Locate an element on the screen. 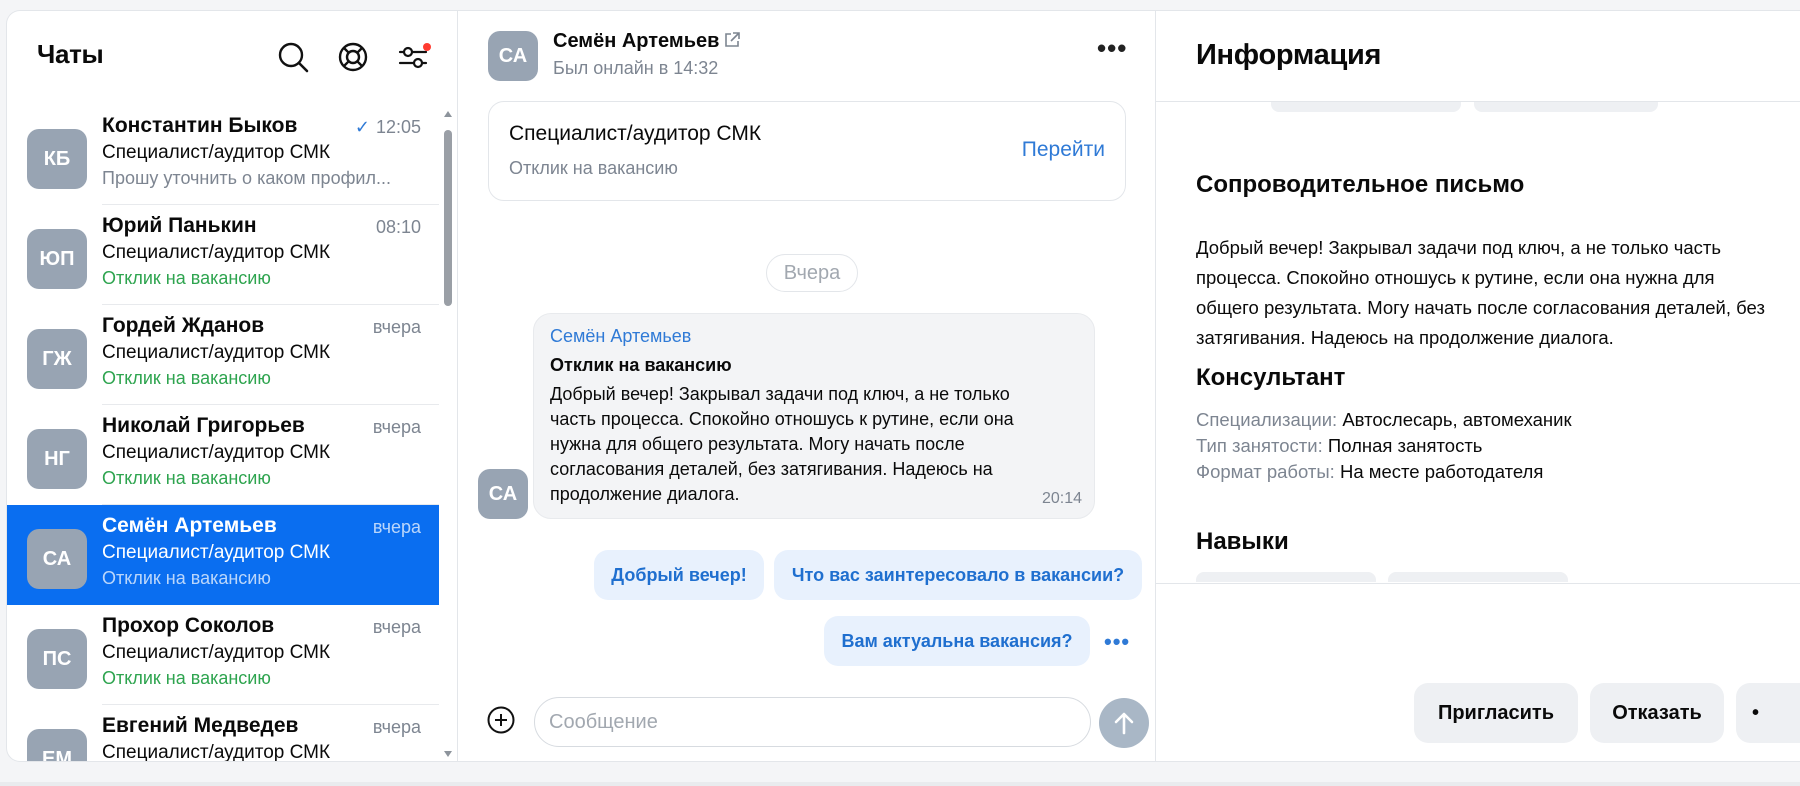  chat-name: Семён Артемьев is located at coordinates (189, 525).